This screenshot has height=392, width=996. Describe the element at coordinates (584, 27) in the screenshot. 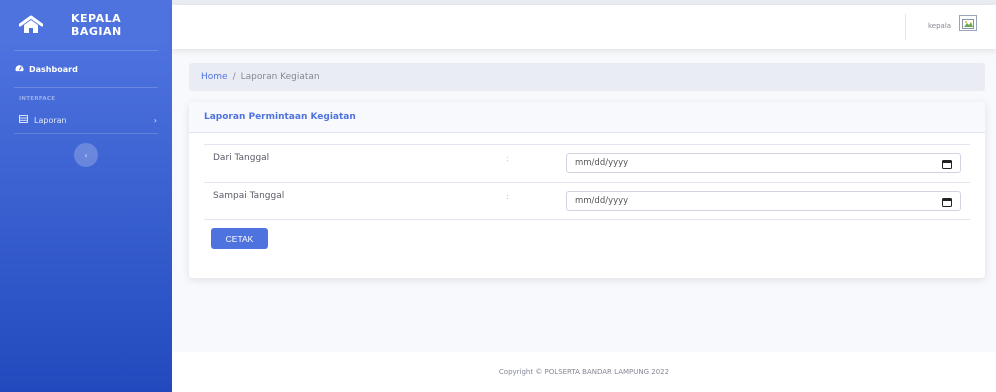

I see `topbar: kepala` at that location.